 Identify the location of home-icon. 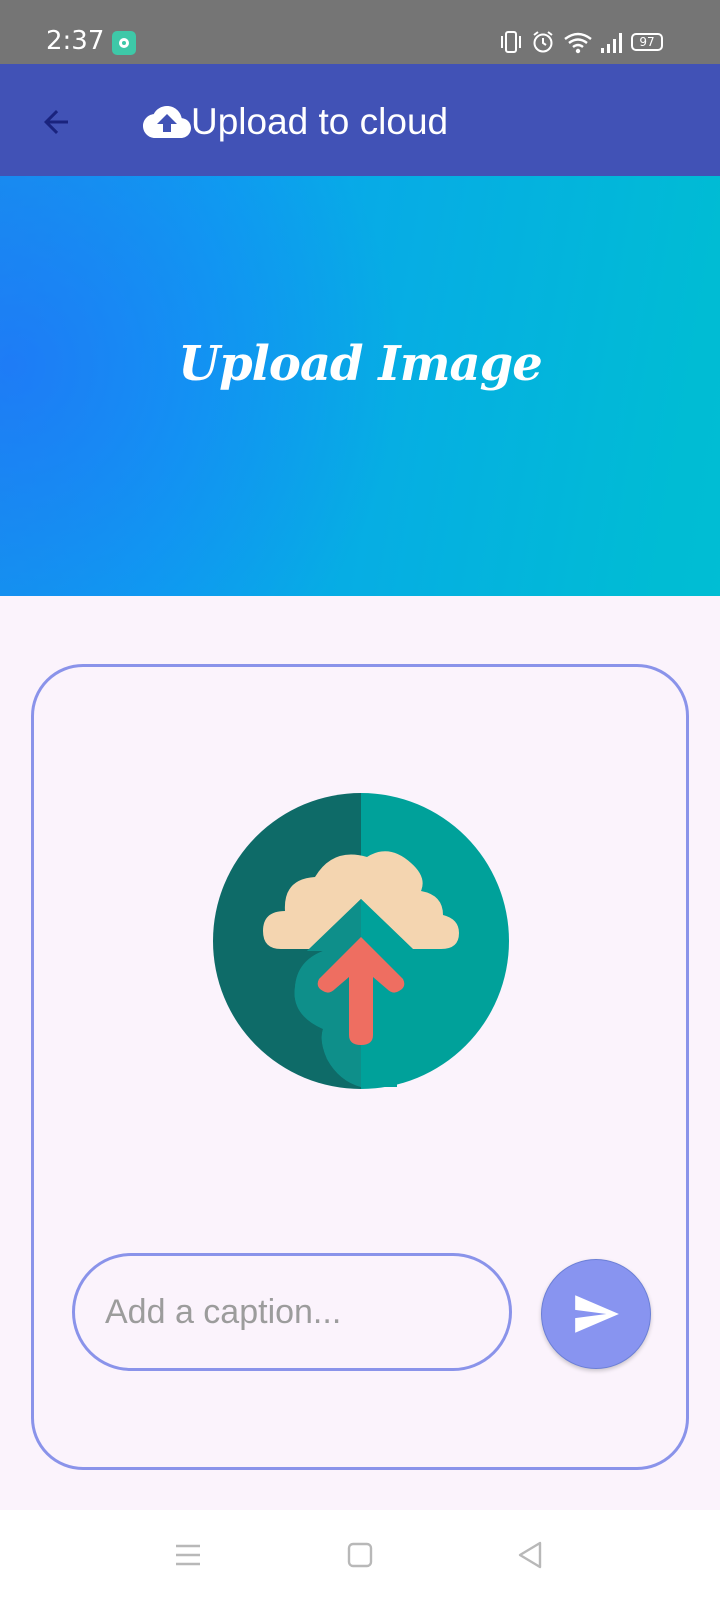
(360, 1555).